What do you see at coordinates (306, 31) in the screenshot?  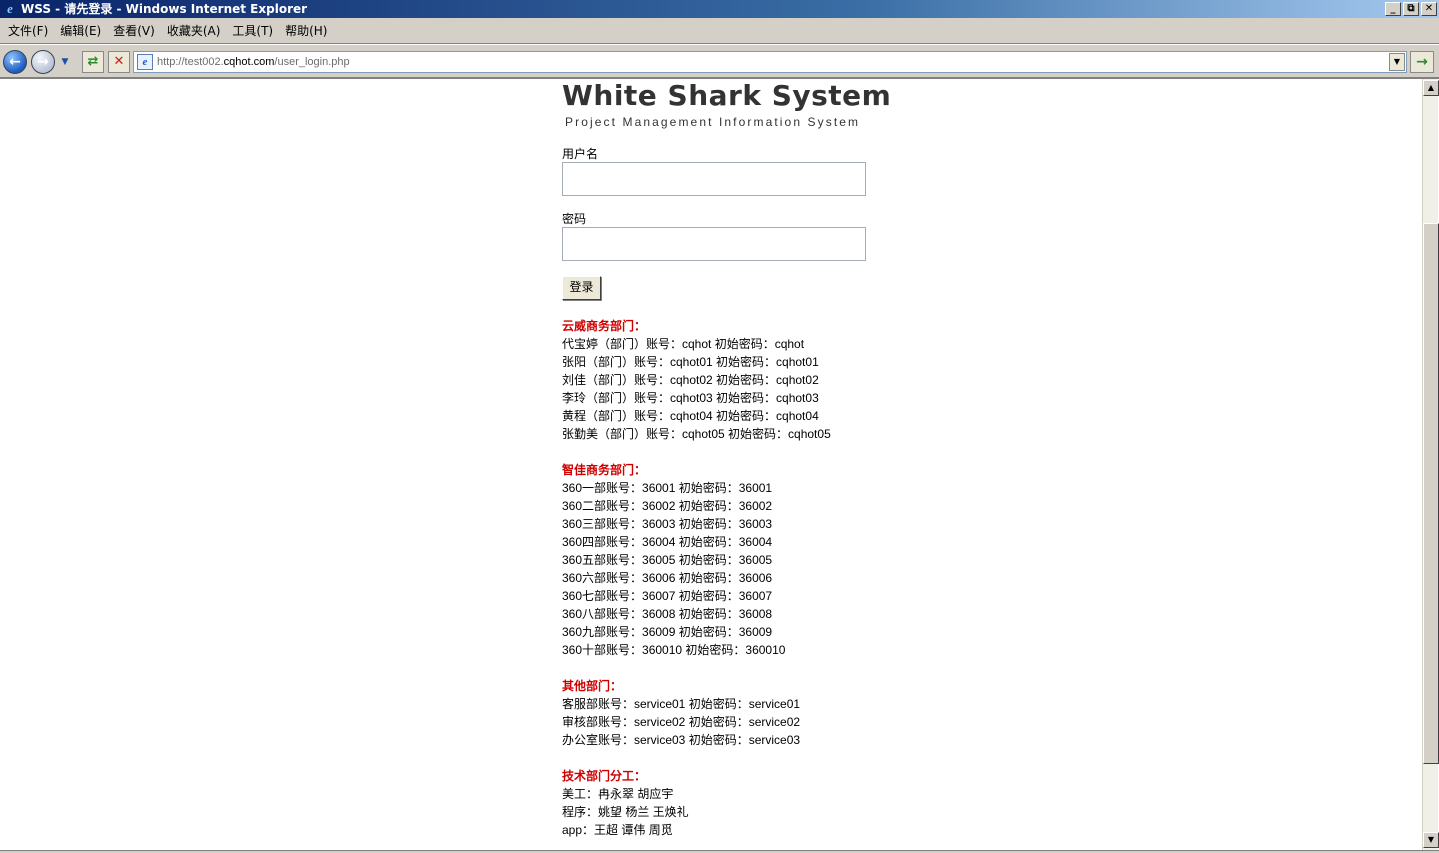 I see `menu-help: 帮助(H)` at bounding box center [306, 31].